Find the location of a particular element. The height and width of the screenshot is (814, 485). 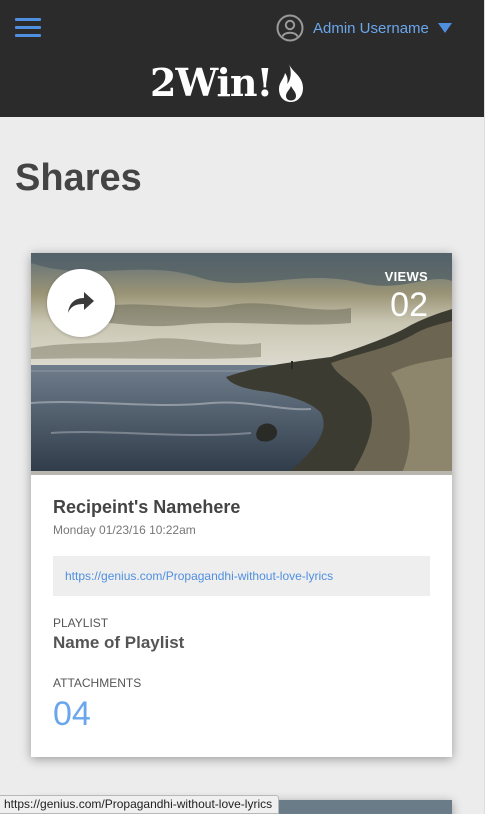

flame-icon is located at coordinates (291, 83).